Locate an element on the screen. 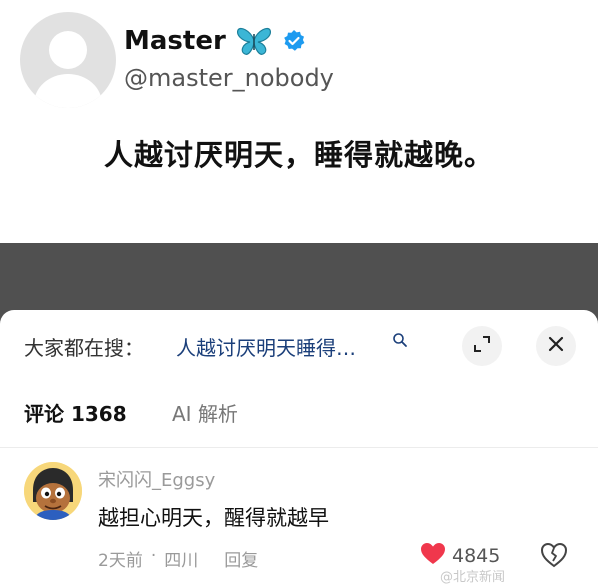 The image size is (598, 584). search-icon is located at coordinates (400, 340).